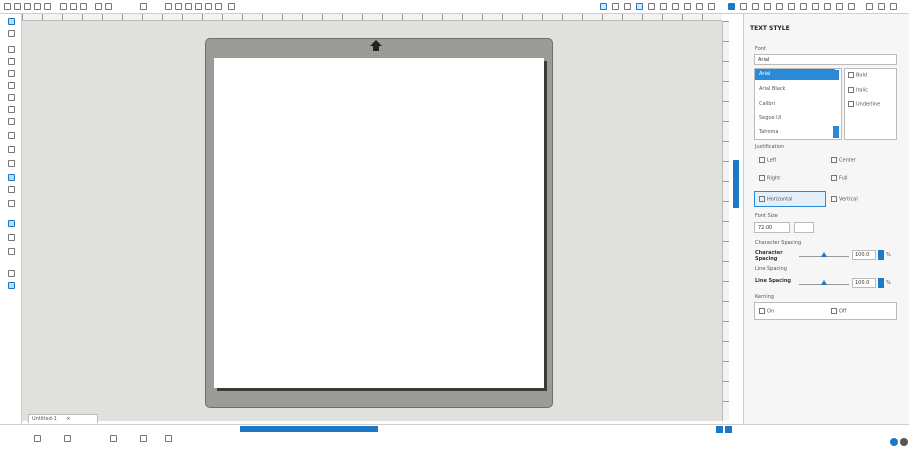 This screenshot has width=909, height=453. What do you see at coordinates (768, 132) in the screenshot?
I see `font-list-item: Tahoma` at bounding box center [768, 132].